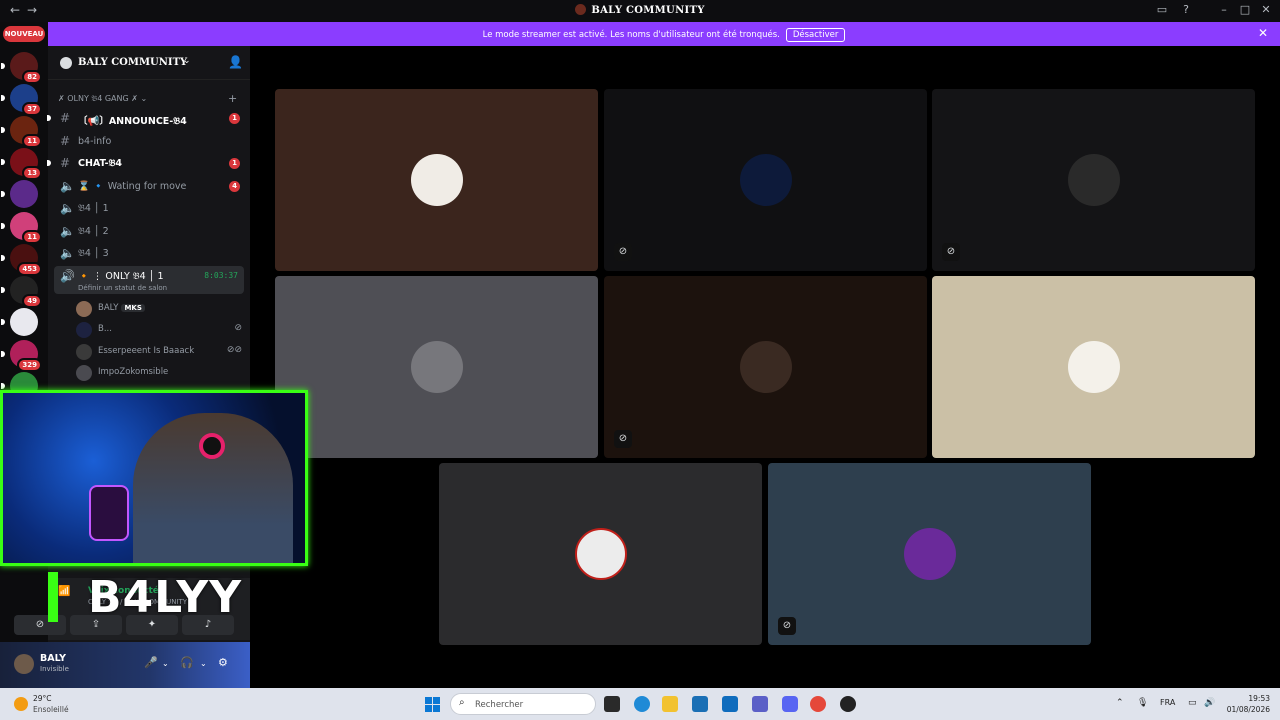 Image resolution: width=1280 pixels, height=720 pixels. What do you see at coordinates (21, 704) in the screenshot?
I see `sun-icon` at bounding box center [21, 704].